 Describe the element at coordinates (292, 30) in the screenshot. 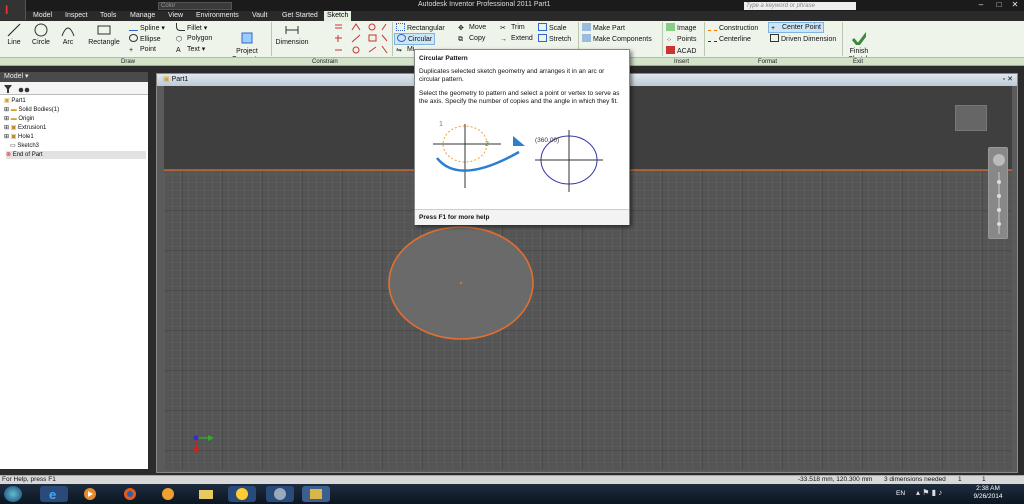

I see `dimension-icon` at that location.